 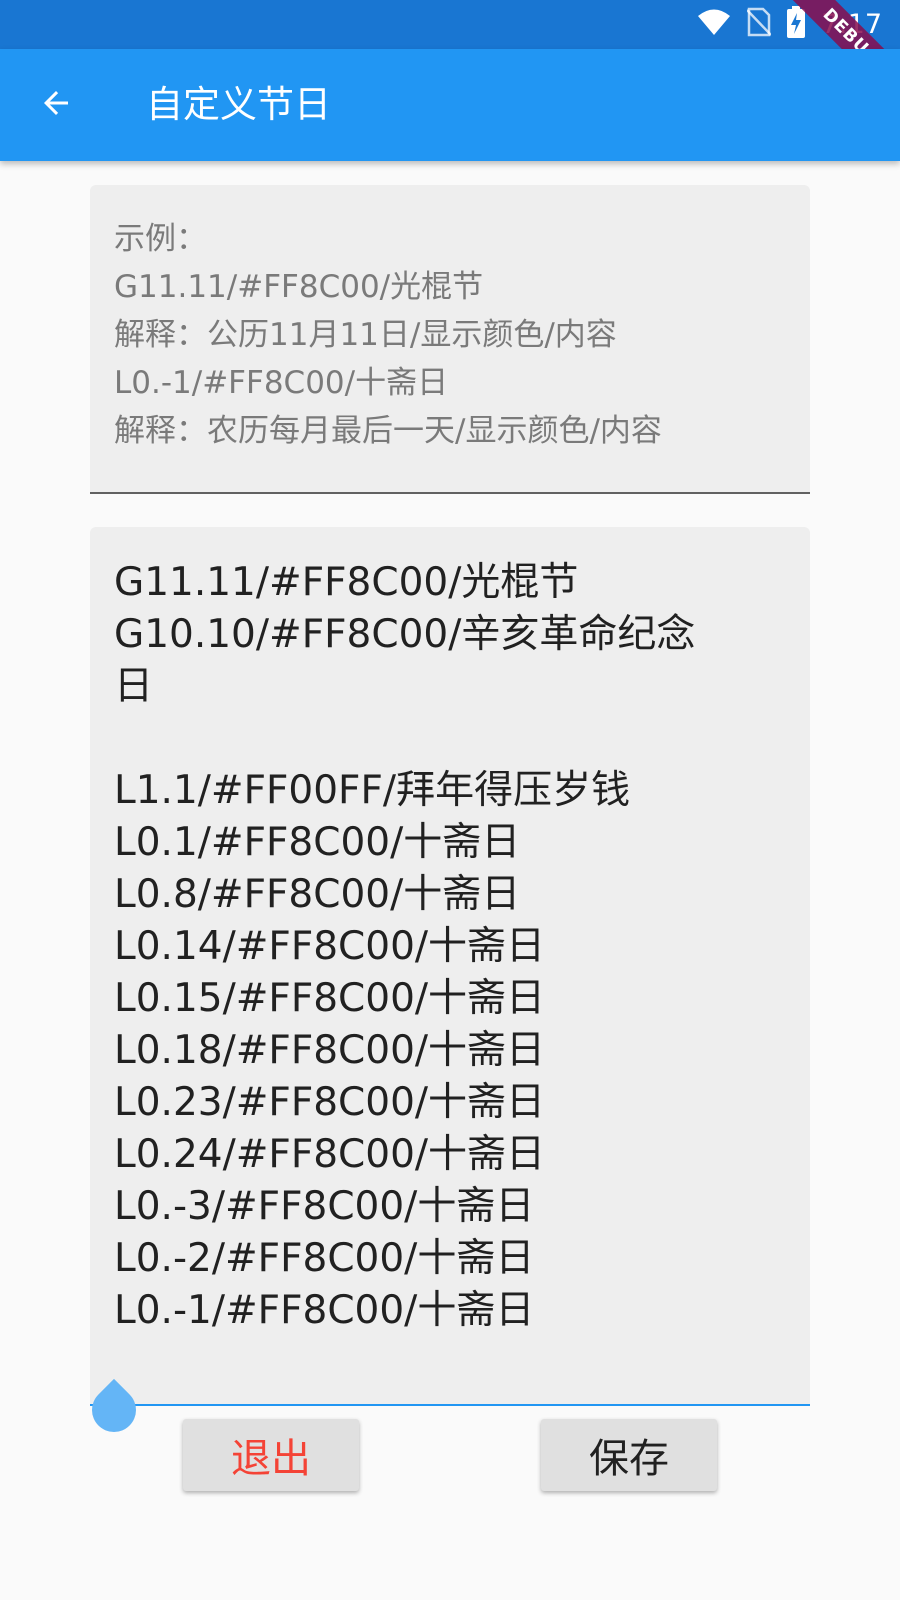 I want to click on page-title: 自定义节日, so click(x=238, y=104).